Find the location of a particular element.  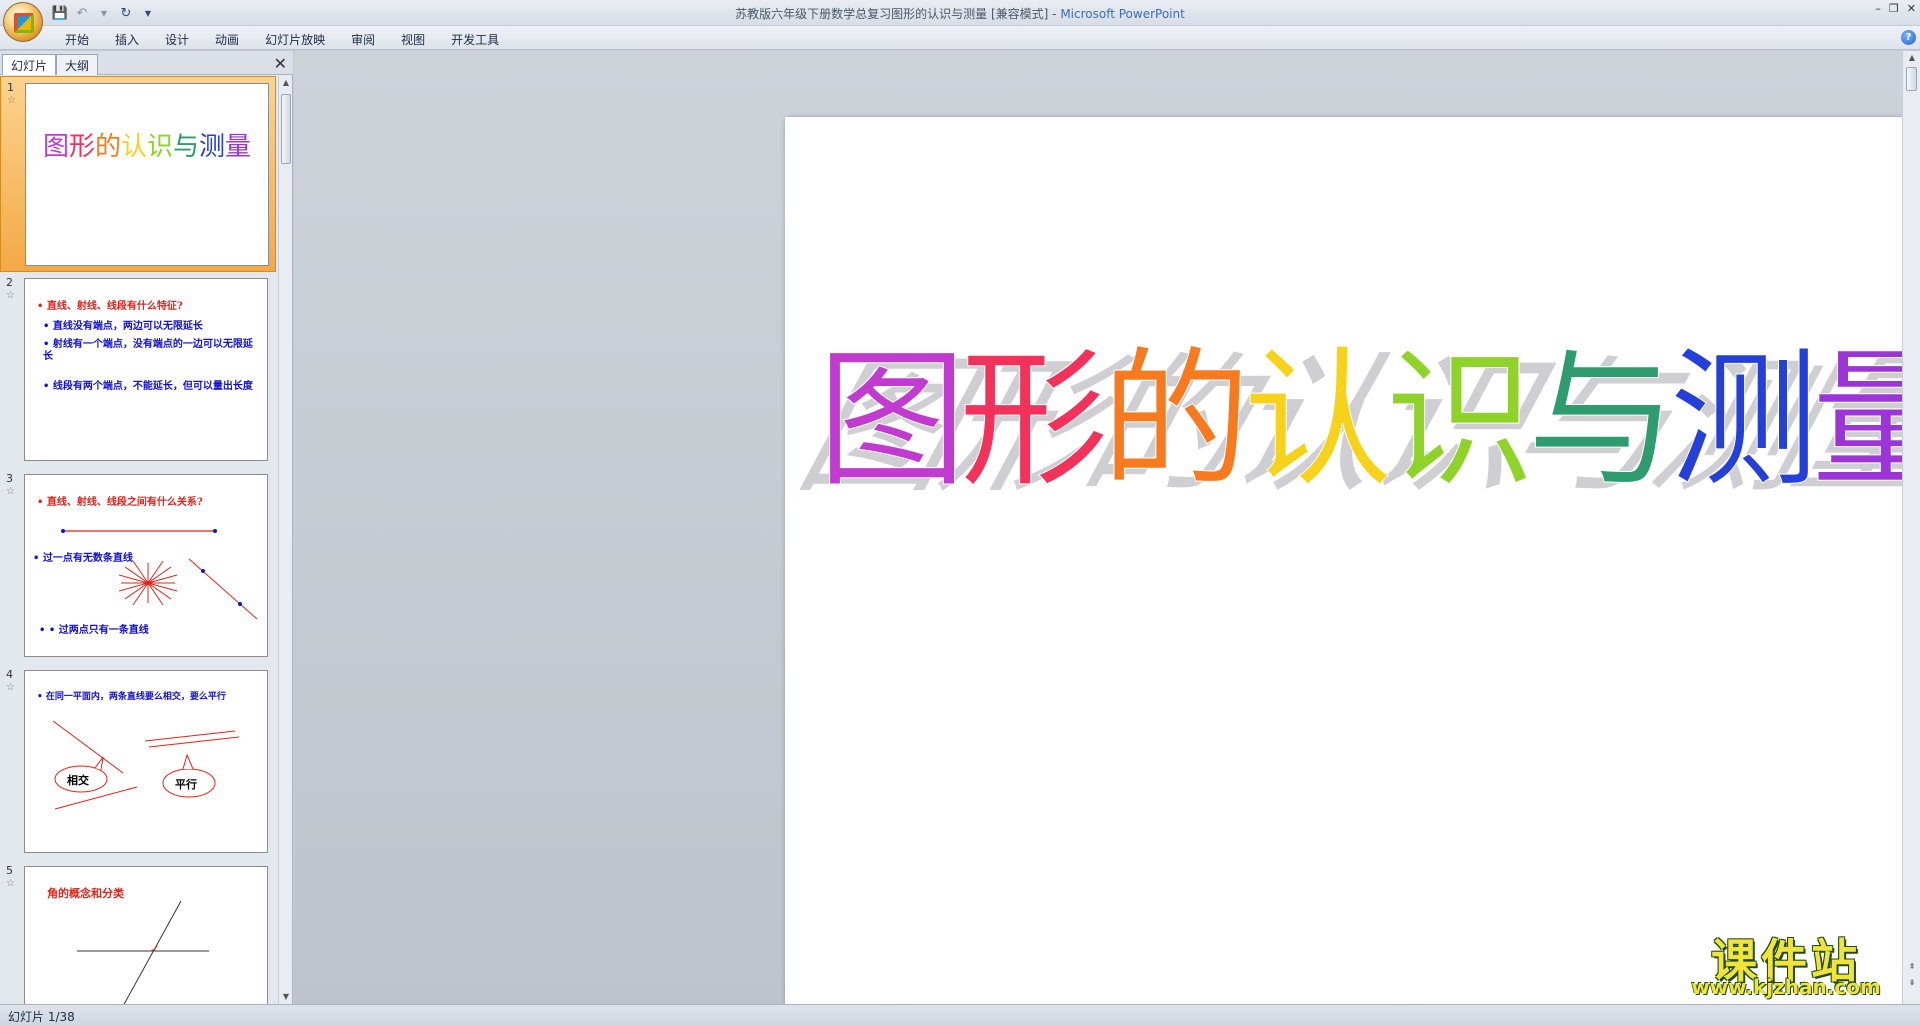

slide-number: 3 is located at coordinates (9, 478).